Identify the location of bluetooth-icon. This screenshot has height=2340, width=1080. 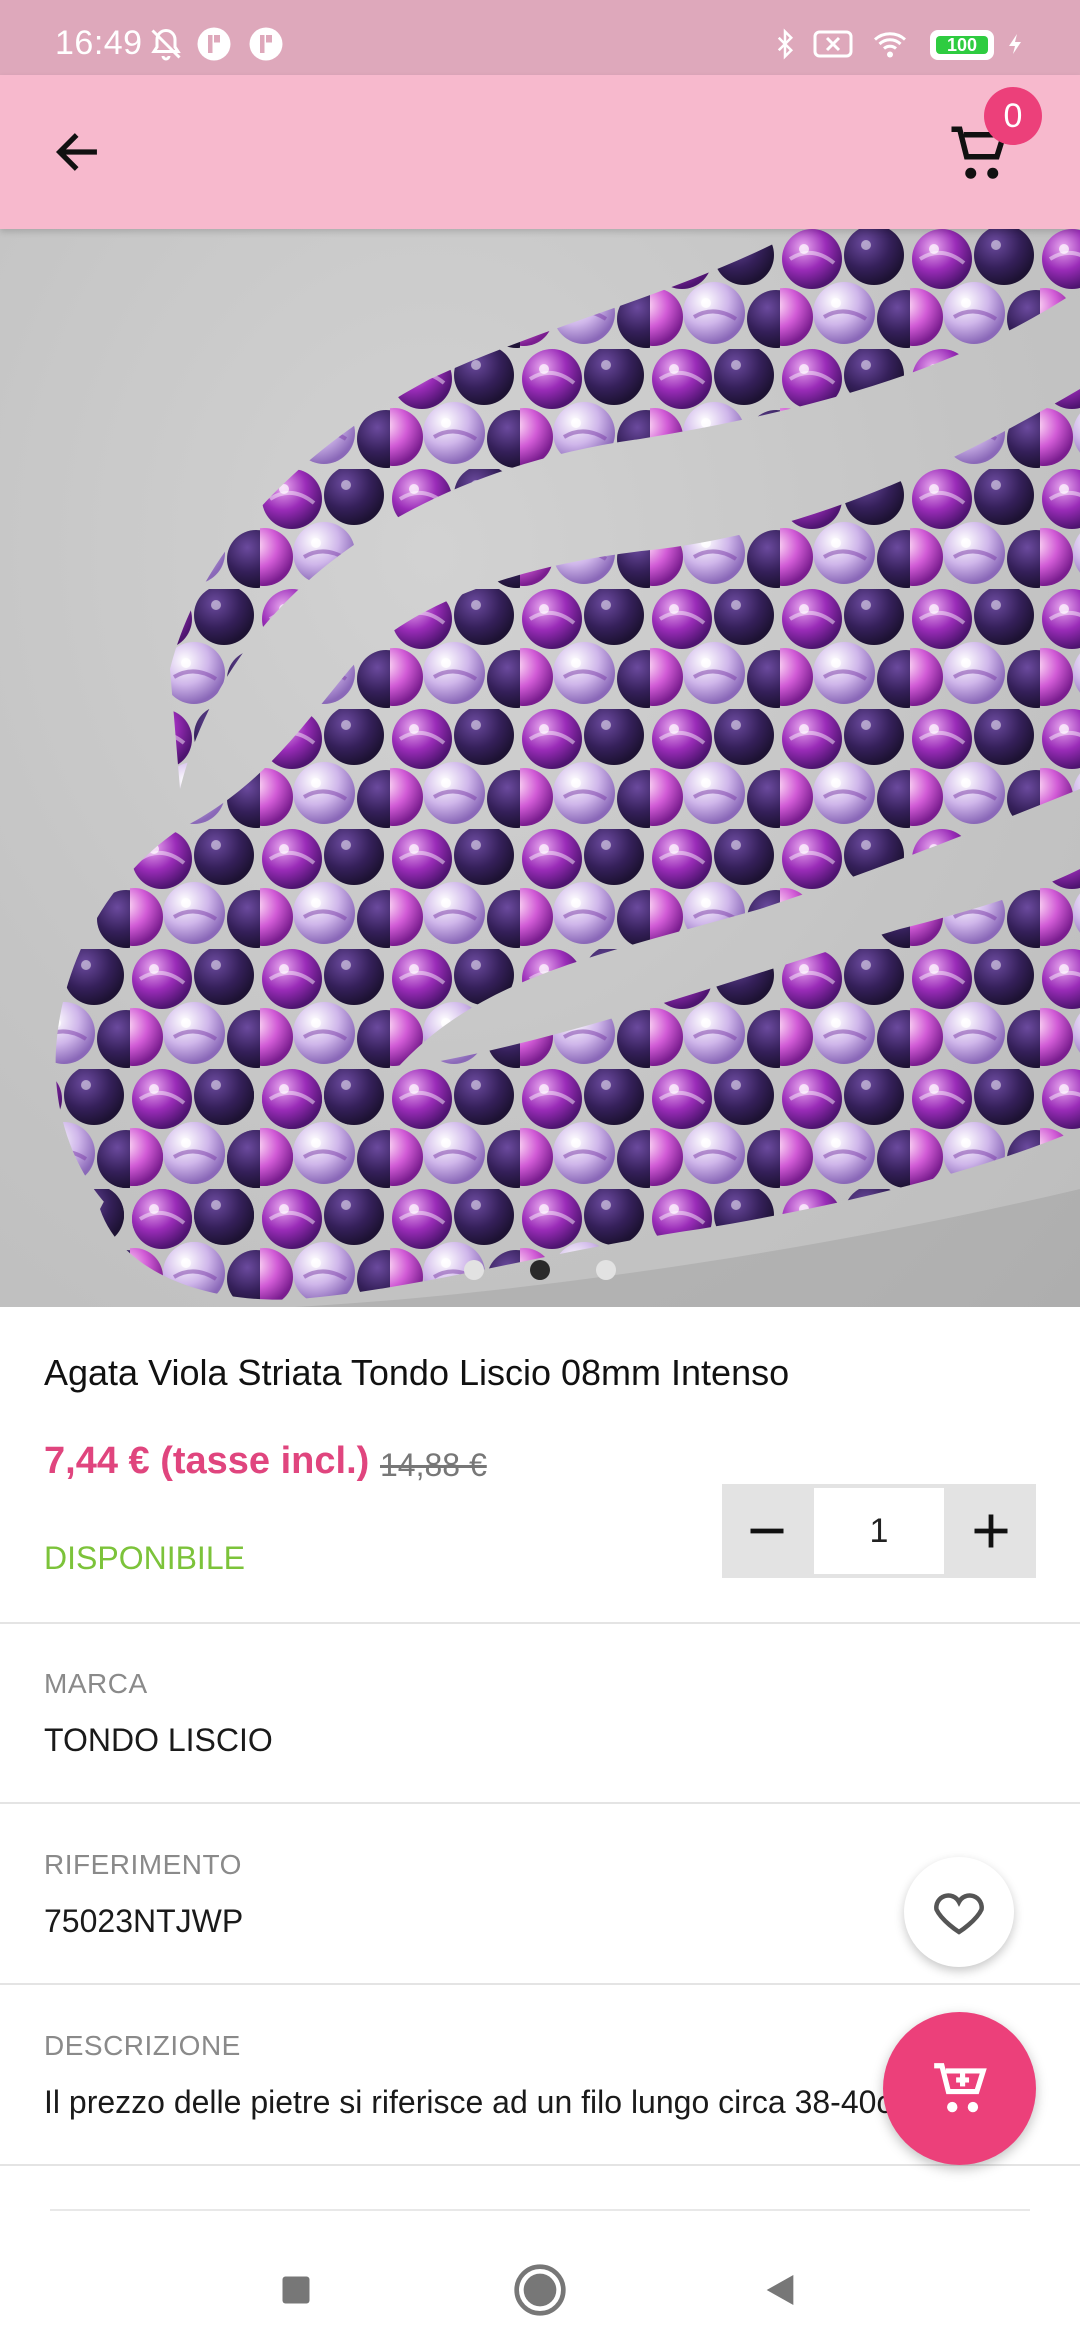
(785, 44).